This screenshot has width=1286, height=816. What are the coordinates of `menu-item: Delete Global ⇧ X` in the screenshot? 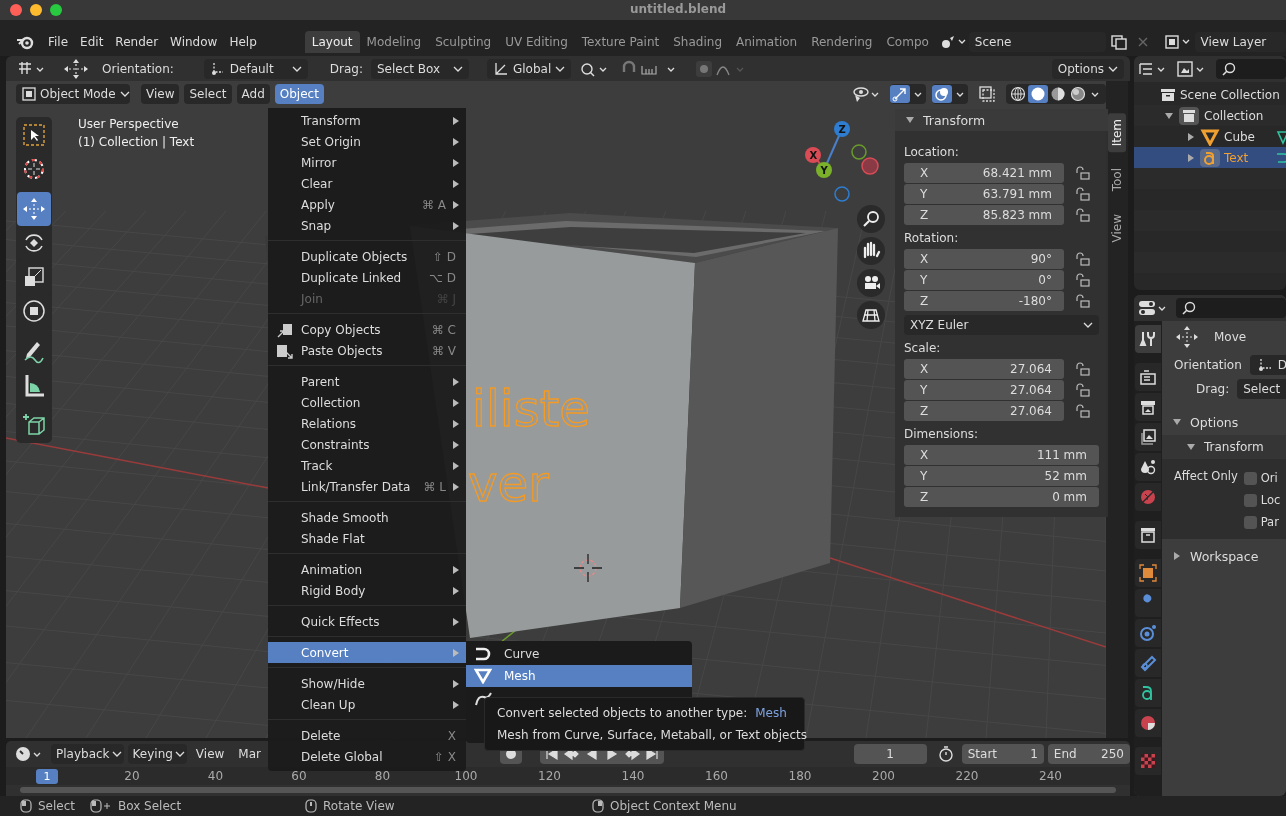 It's located at (367, 756).